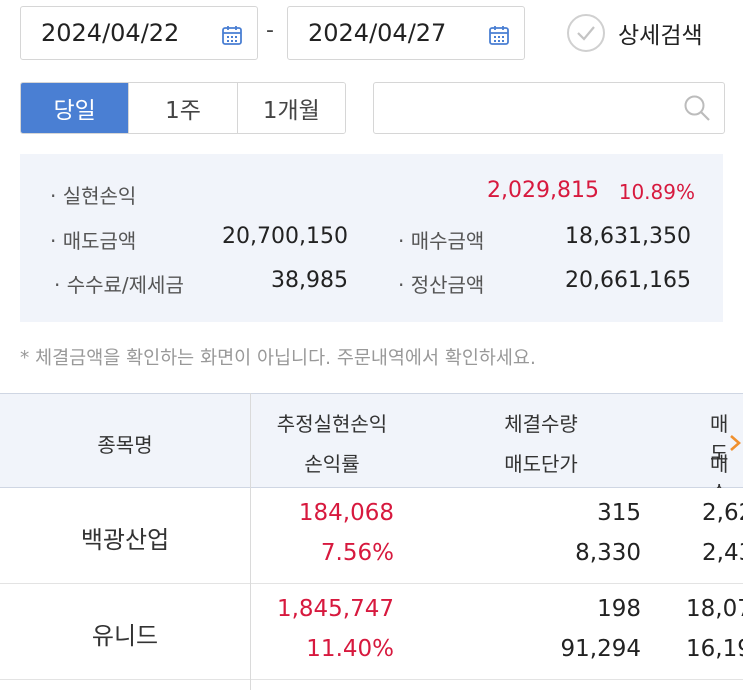 This screenshot has height=690, width=743. I want to click on stock-search-input, so click(514, 108).